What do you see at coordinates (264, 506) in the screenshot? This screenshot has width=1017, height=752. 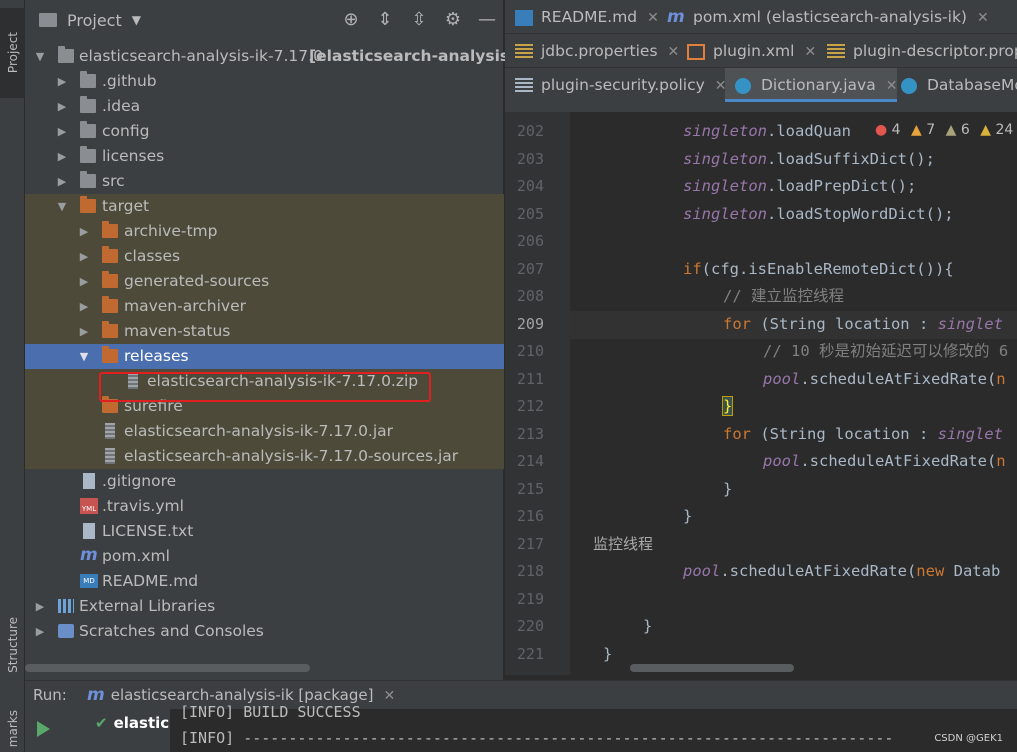 I see `tree-item-travis: YML .travis.yml` at bounding box center [264, 506].